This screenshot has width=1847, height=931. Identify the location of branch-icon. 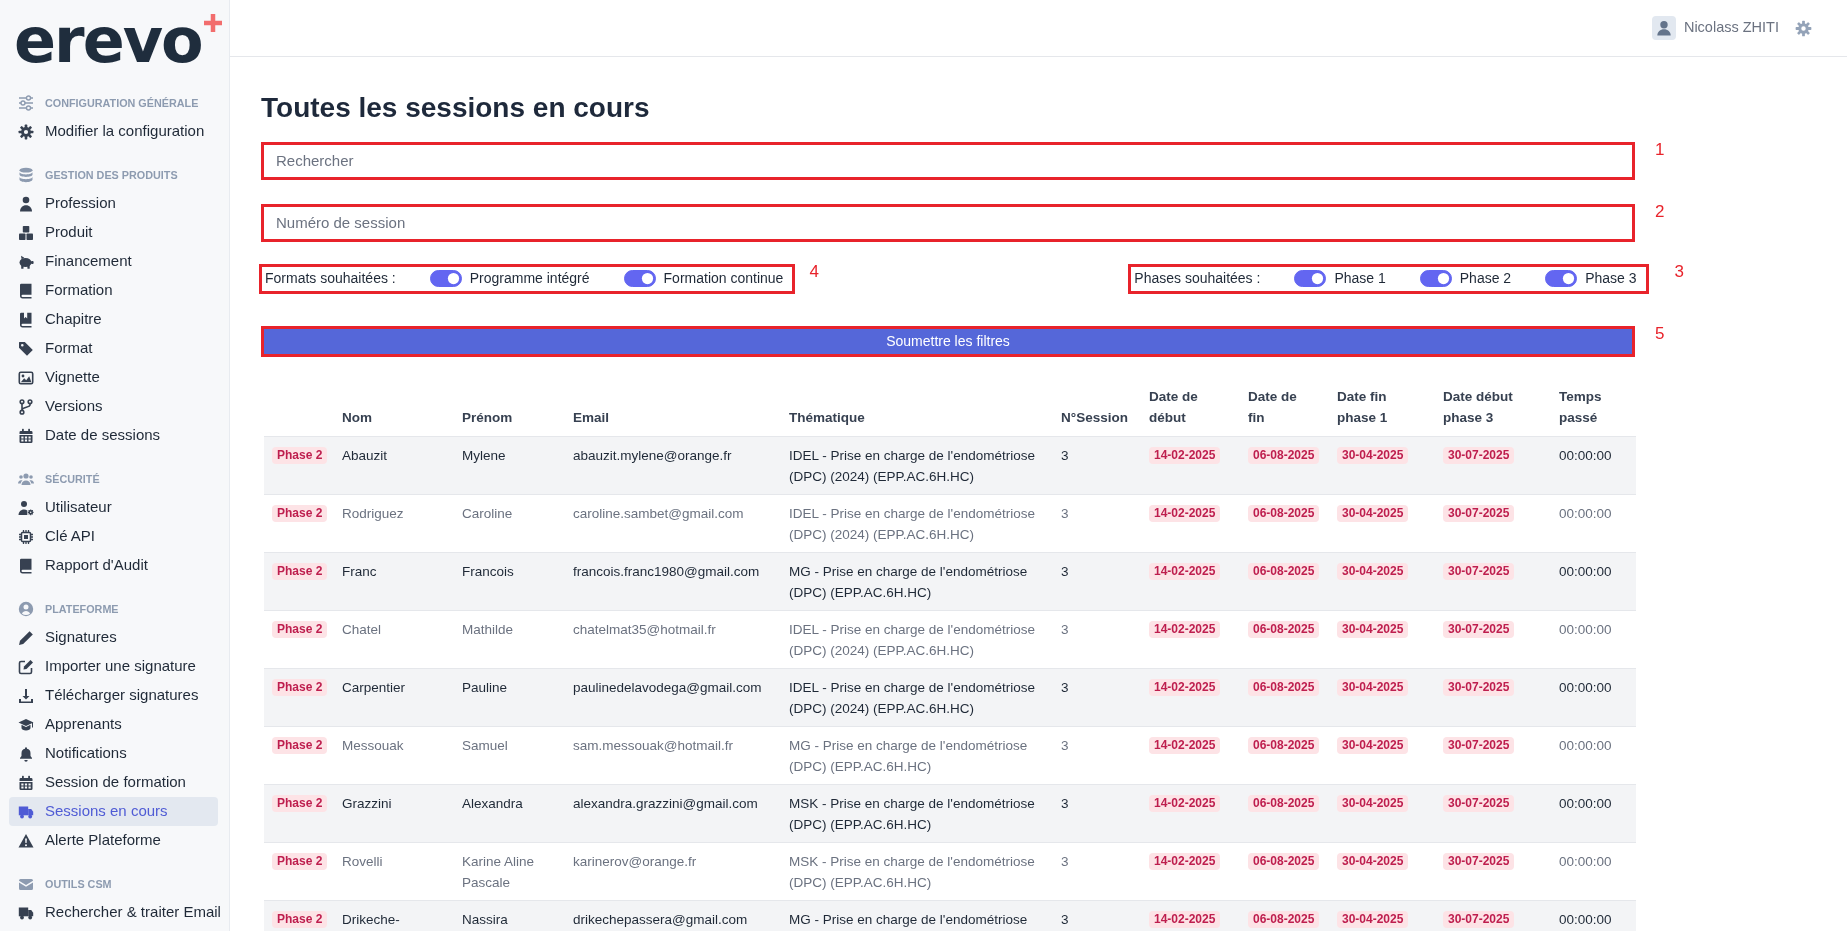
(26, 406).